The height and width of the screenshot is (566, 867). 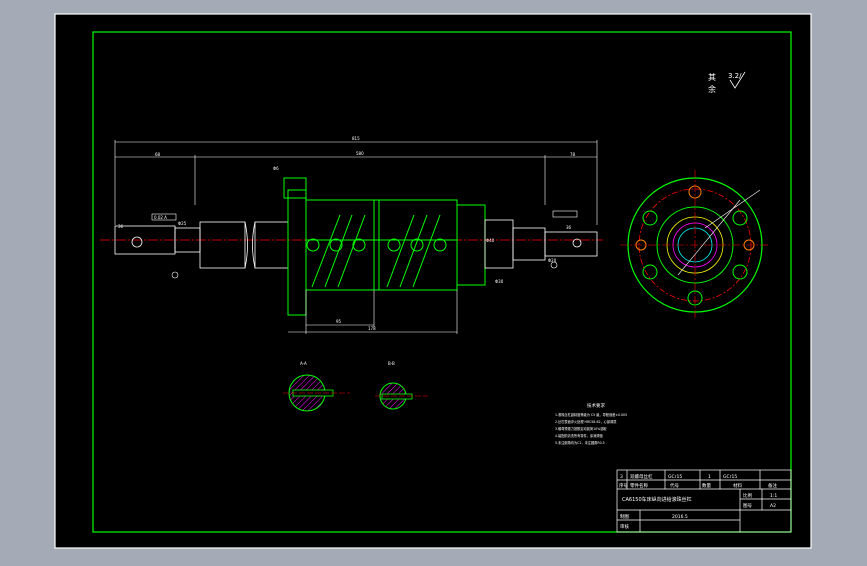 What do you see at coordinates (580, 442) in the screenshot?
I see `tech-req-item: 5.未注倒角均为C1，未注圆角R0.5` at bounding box center [580, 442].